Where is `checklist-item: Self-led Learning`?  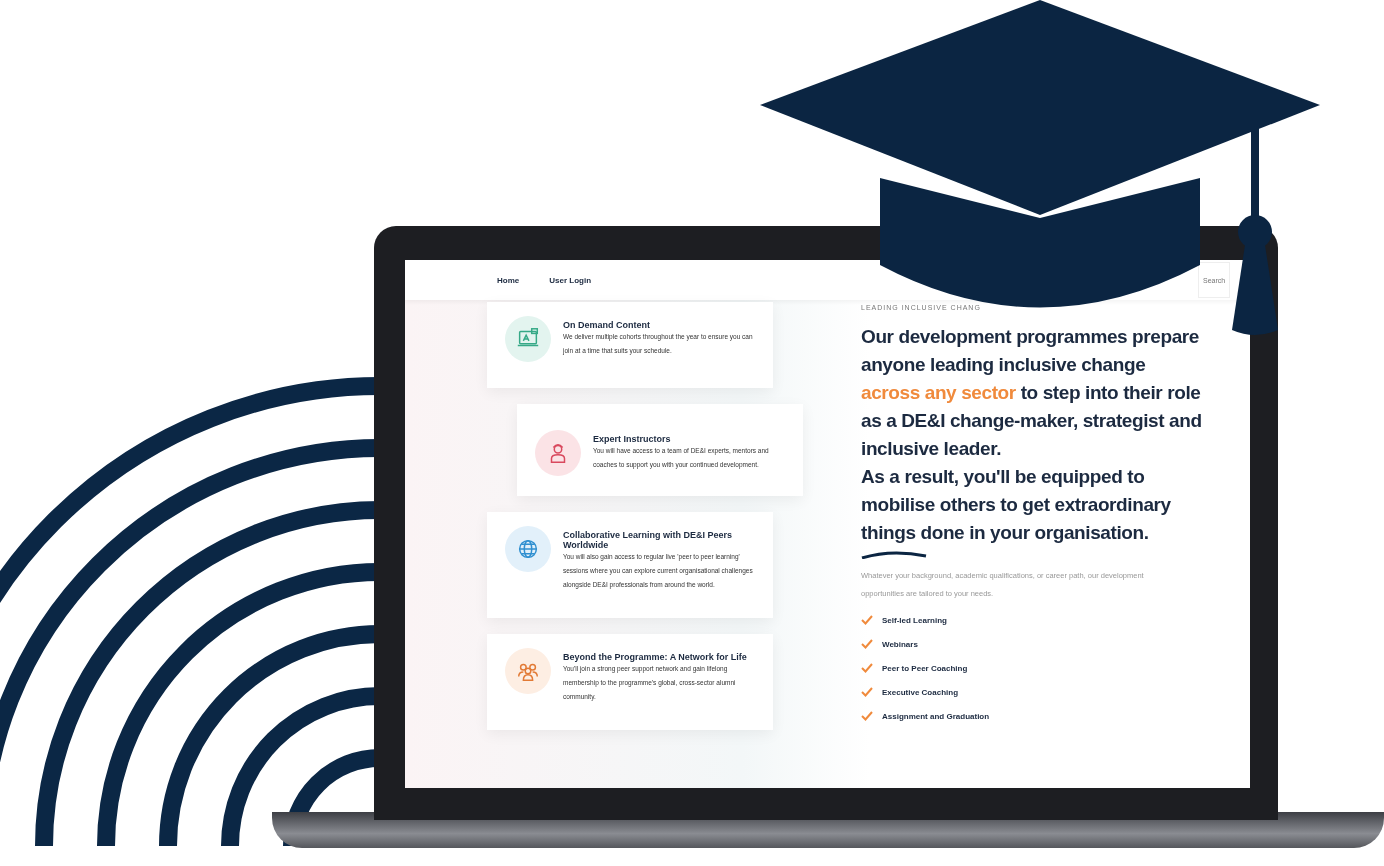 checklist-item: Self-led Learning is located at coordinates (914, 620).